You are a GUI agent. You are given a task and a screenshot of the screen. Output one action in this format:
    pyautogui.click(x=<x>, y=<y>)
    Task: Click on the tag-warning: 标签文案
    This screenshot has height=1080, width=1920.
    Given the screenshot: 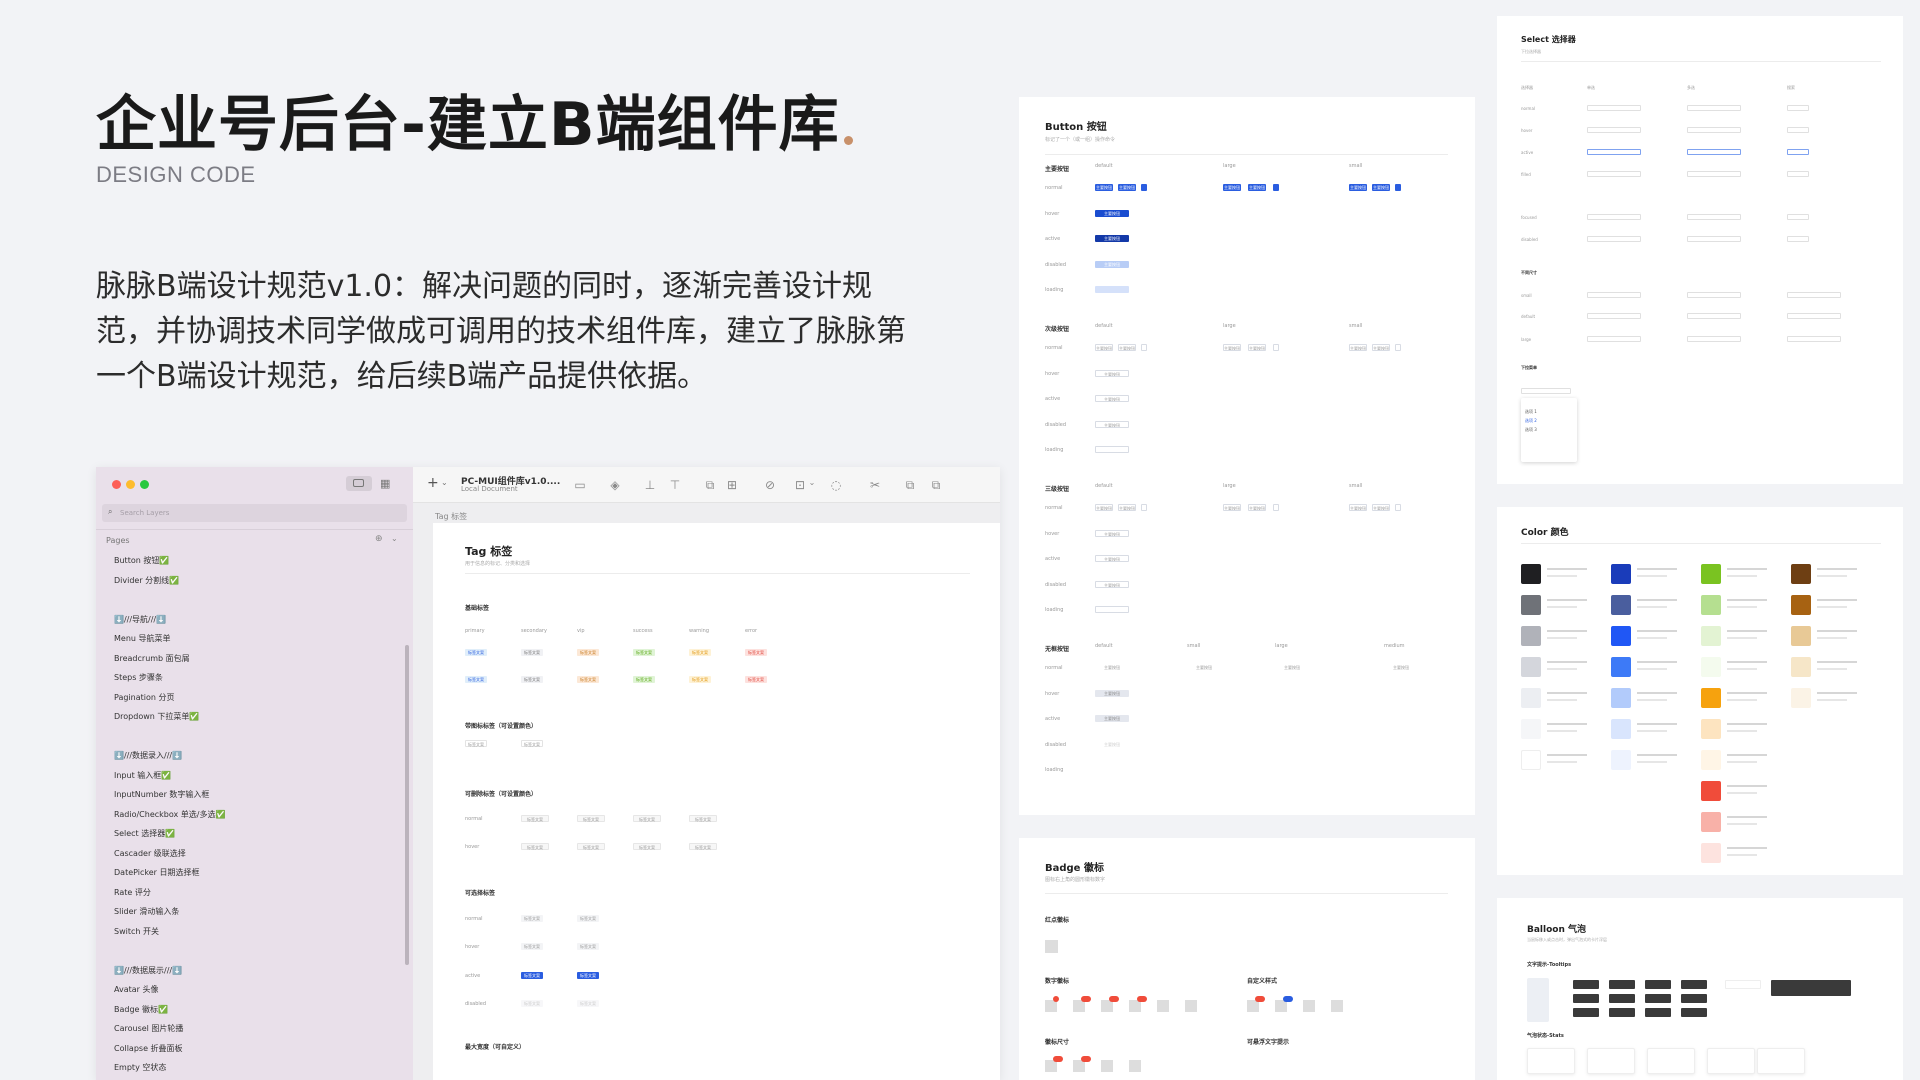 What is the action you would take?
    pyautogui.click(x=700, y=679)
    